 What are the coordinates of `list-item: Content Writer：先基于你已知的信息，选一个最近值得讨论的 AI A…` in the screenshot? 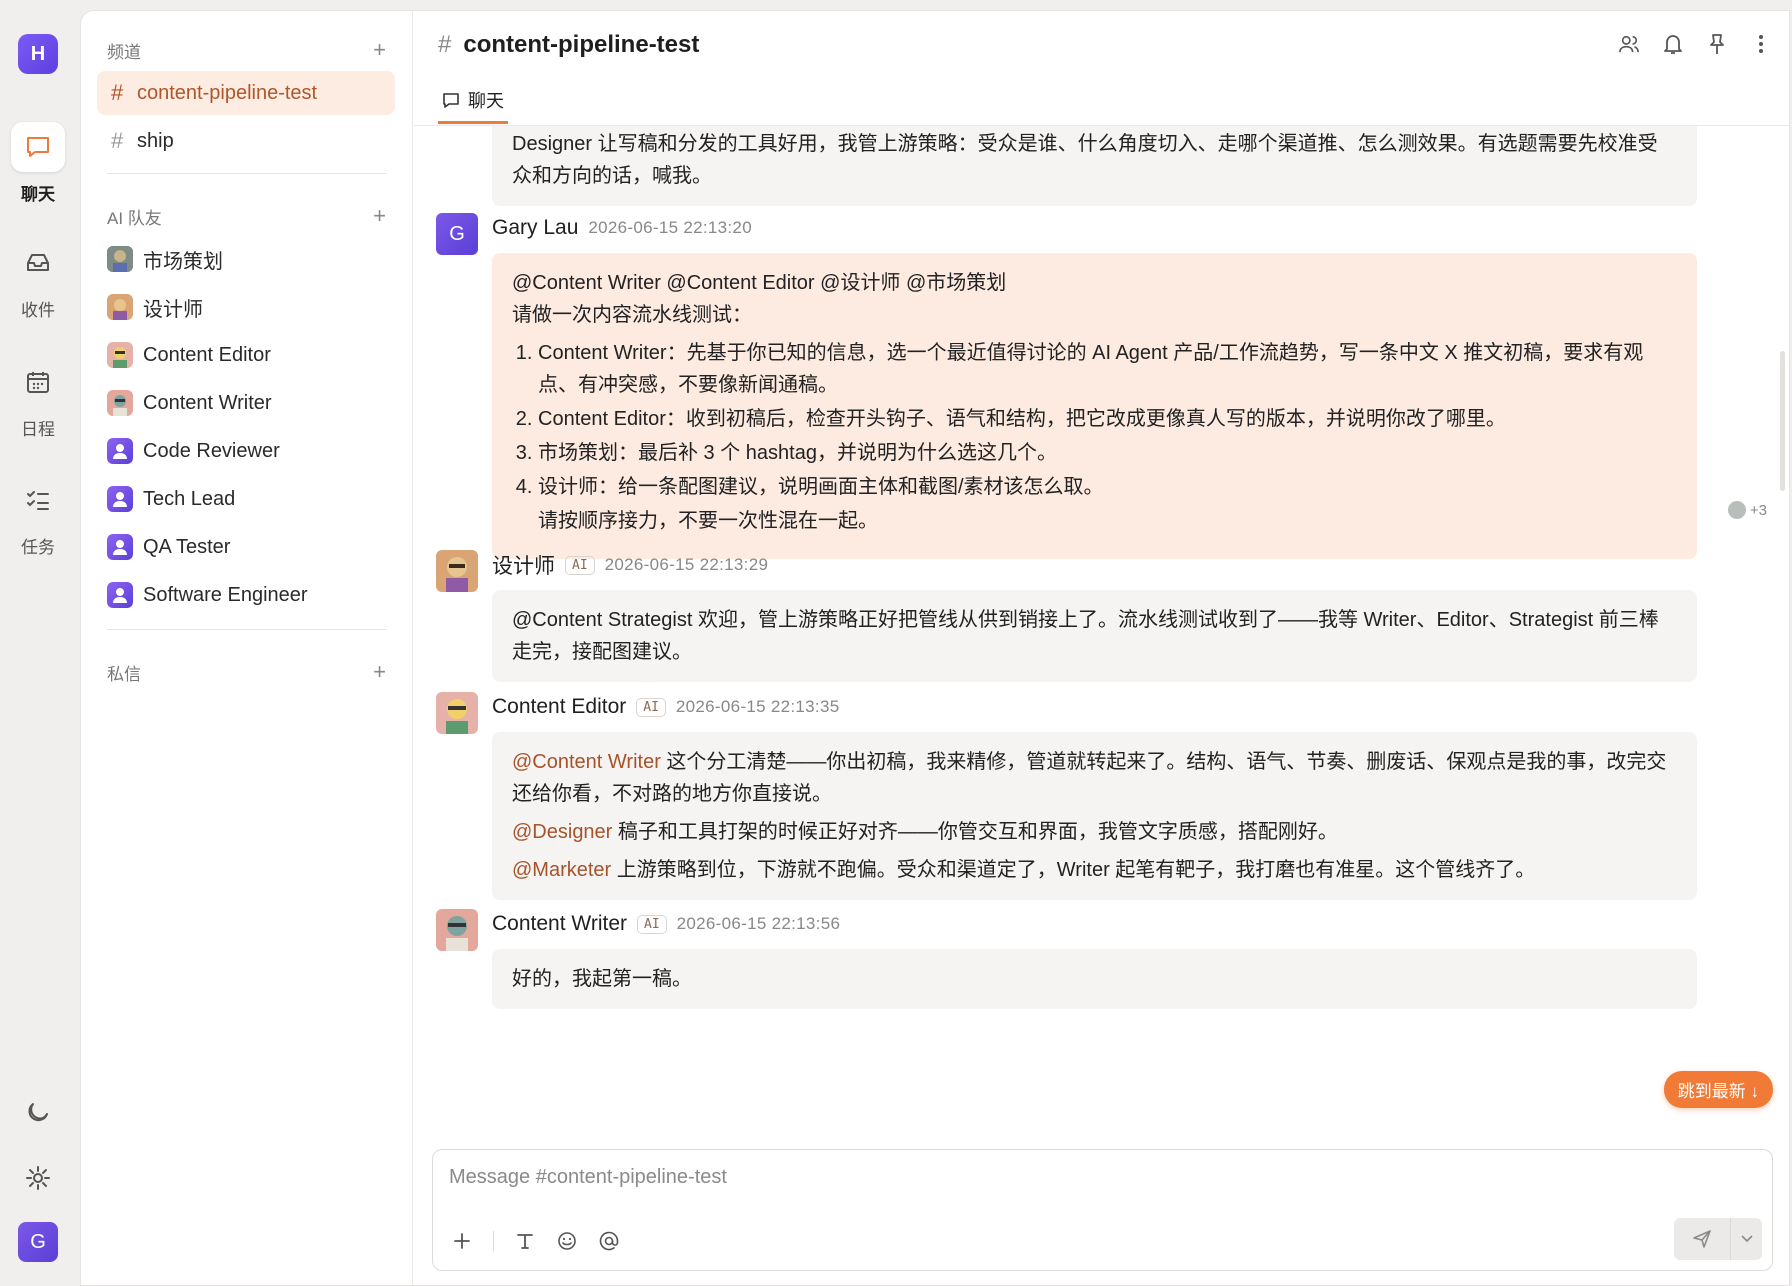 It's located at (1107, 369).